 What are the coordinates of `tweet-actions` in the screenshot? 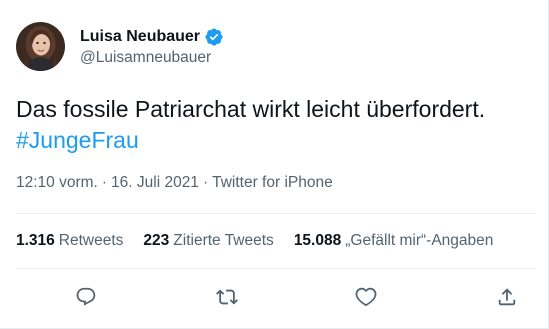 It's located at (276, 297).